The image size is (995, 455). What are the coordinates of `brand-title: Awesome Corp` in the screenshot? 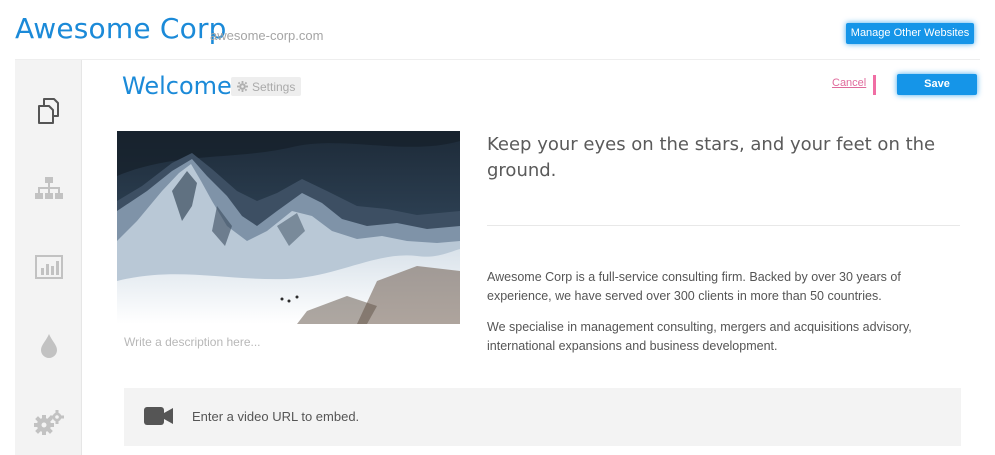 It's located at (121, 28).